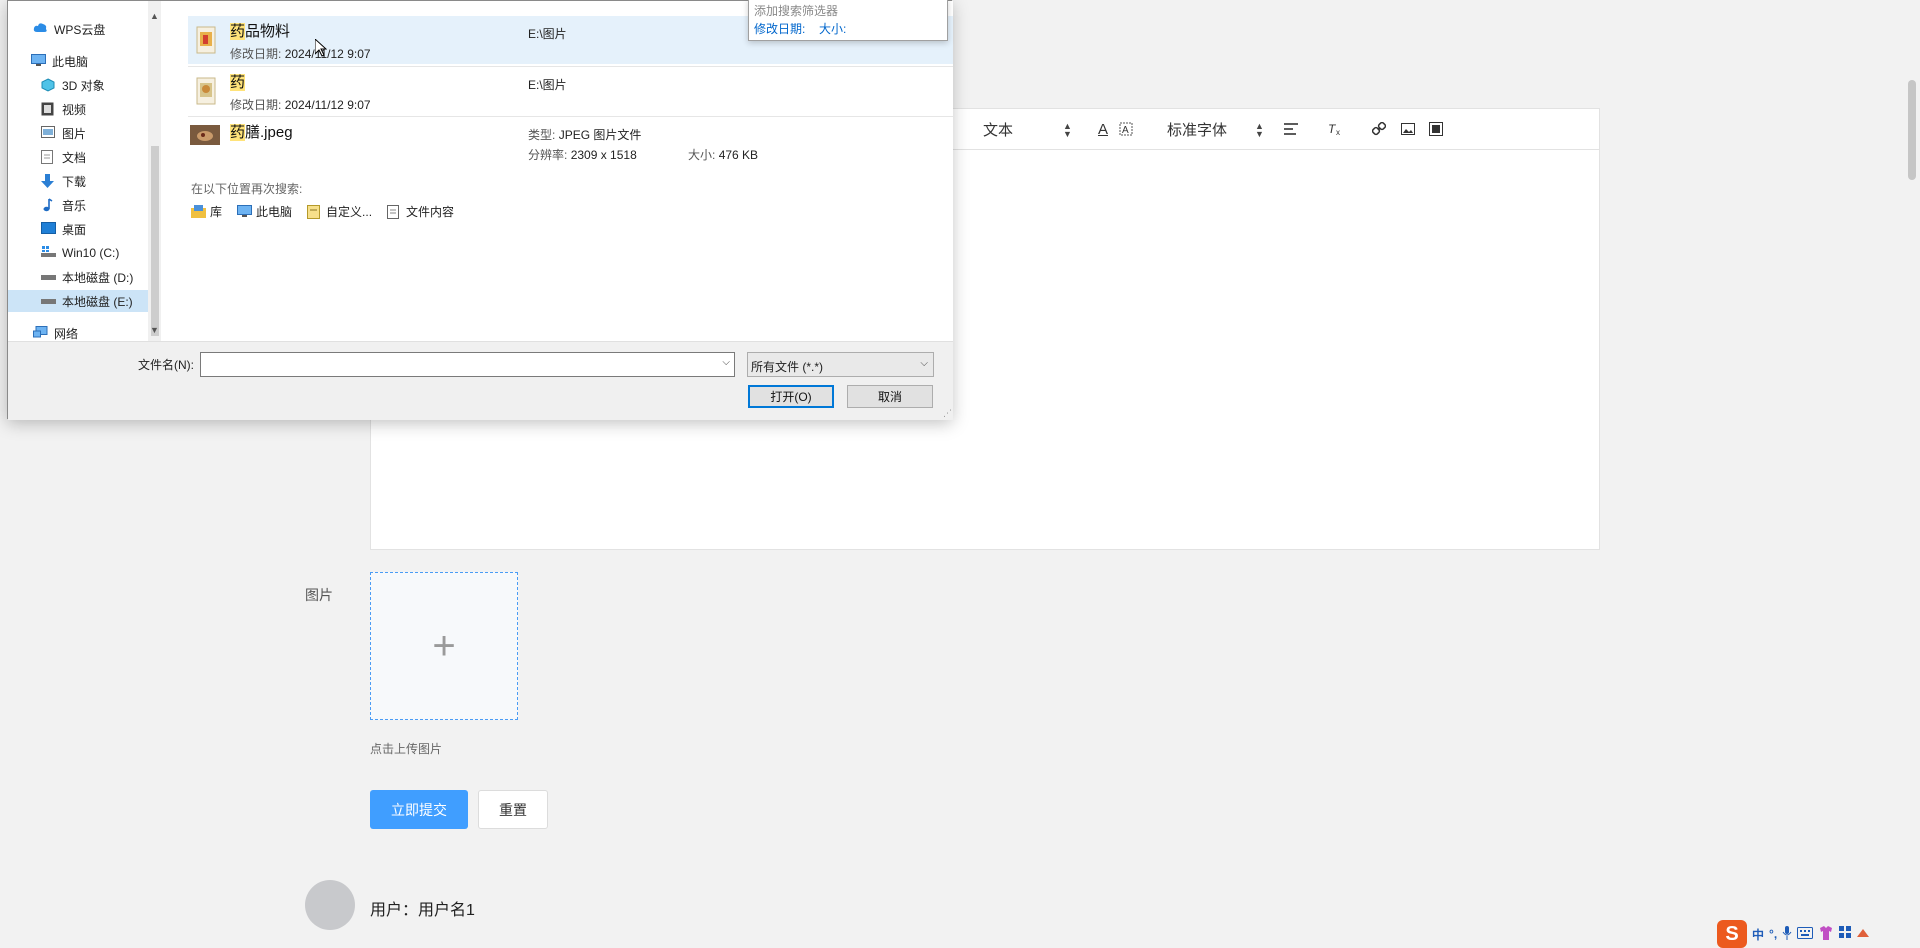  What do you see at coordinates (264, 211) in the screenshot?
I see `search-again-this-pc: 此电脑` at bounding box center [264, 211].